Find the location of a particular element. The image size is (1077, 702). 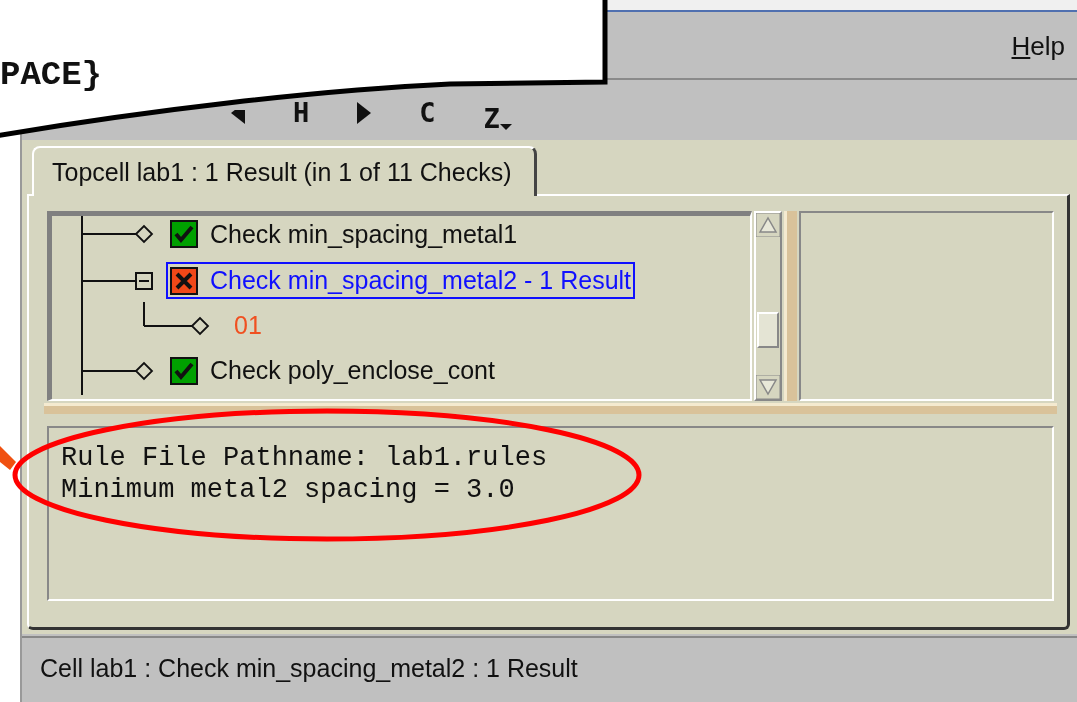

status-text: Cell lab1 : Check min_spacing_metal2 : 1 Result is located at coordinates (309, 668).